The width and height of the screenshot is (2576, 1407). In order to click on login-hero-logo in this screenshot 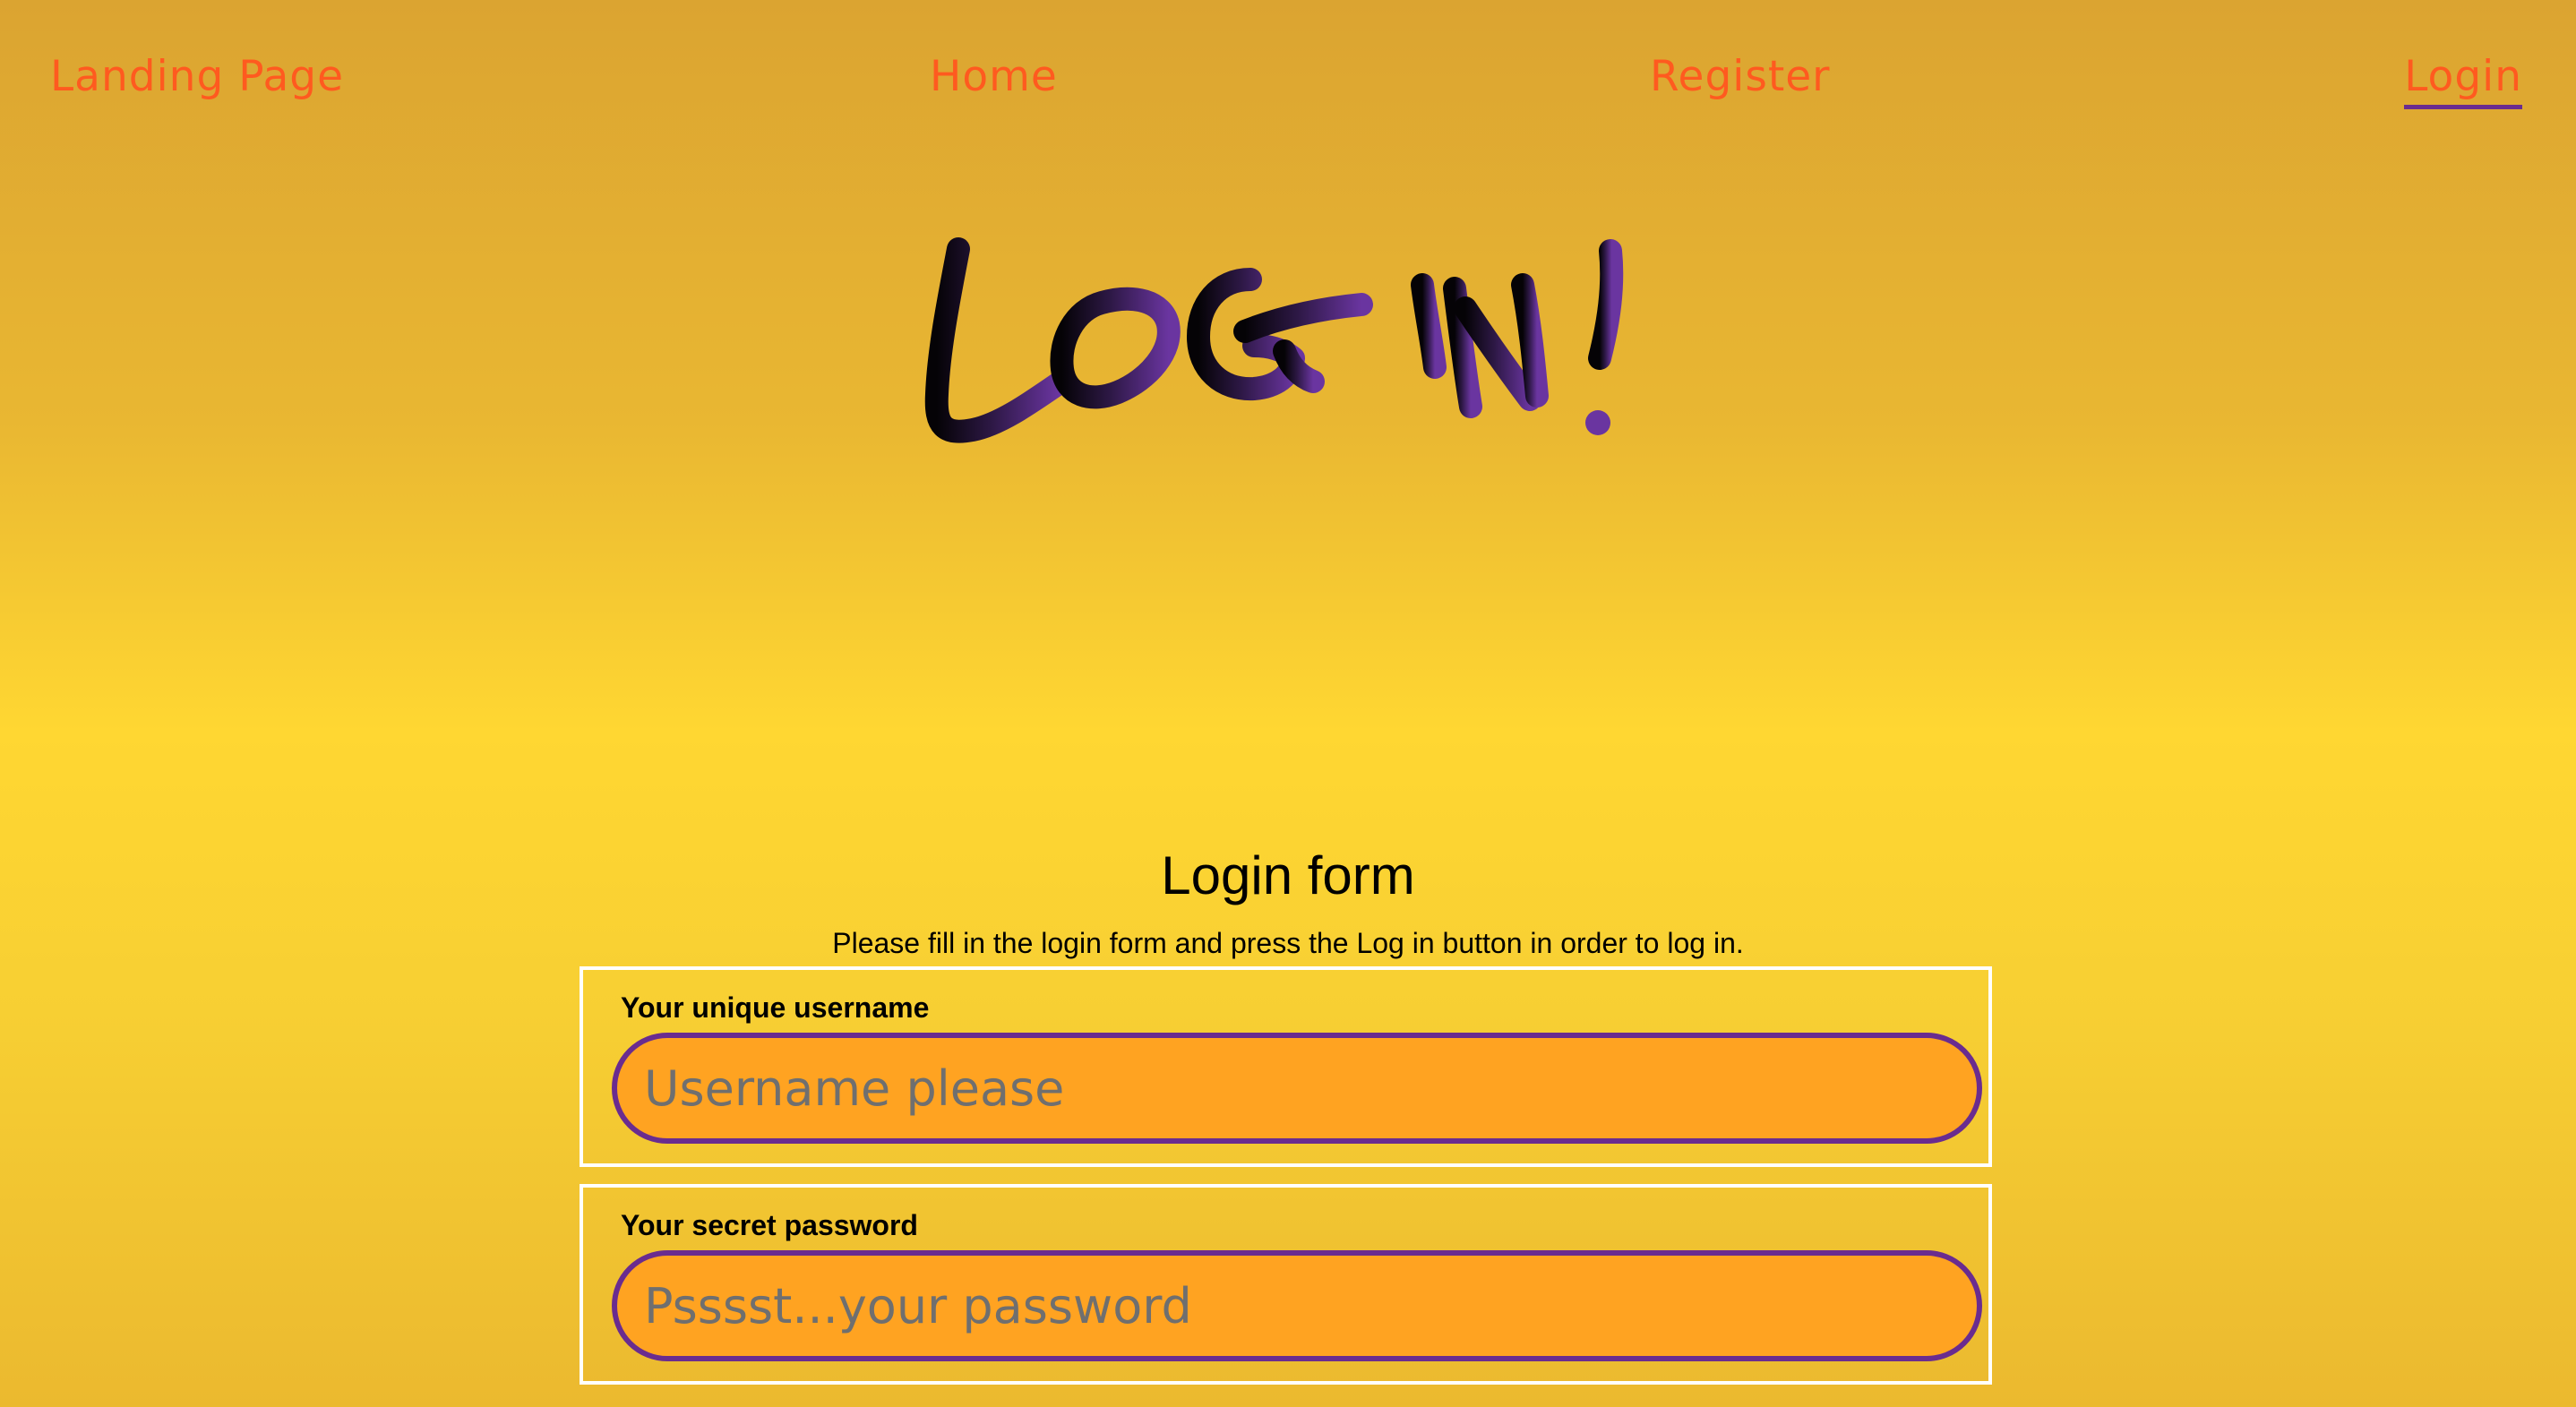, I will do `click(1290, 354)`.